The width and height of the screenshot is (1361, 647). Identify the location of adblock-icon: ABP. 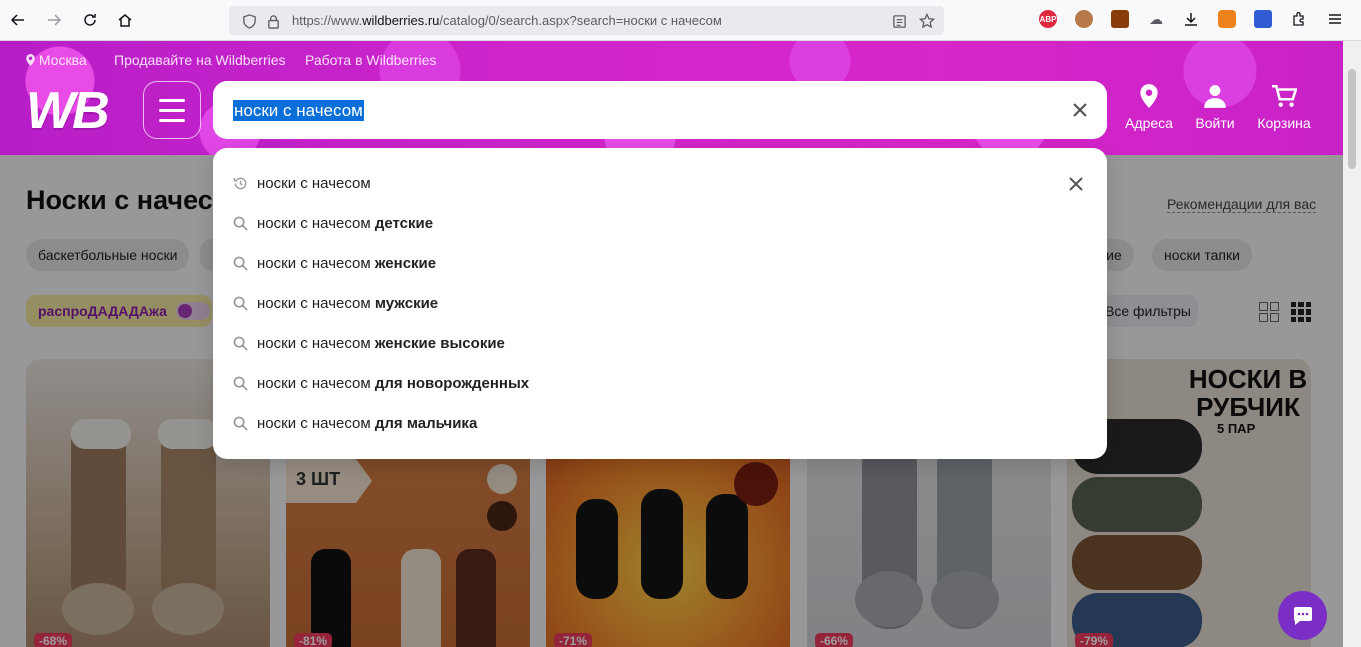
(1048, 19).